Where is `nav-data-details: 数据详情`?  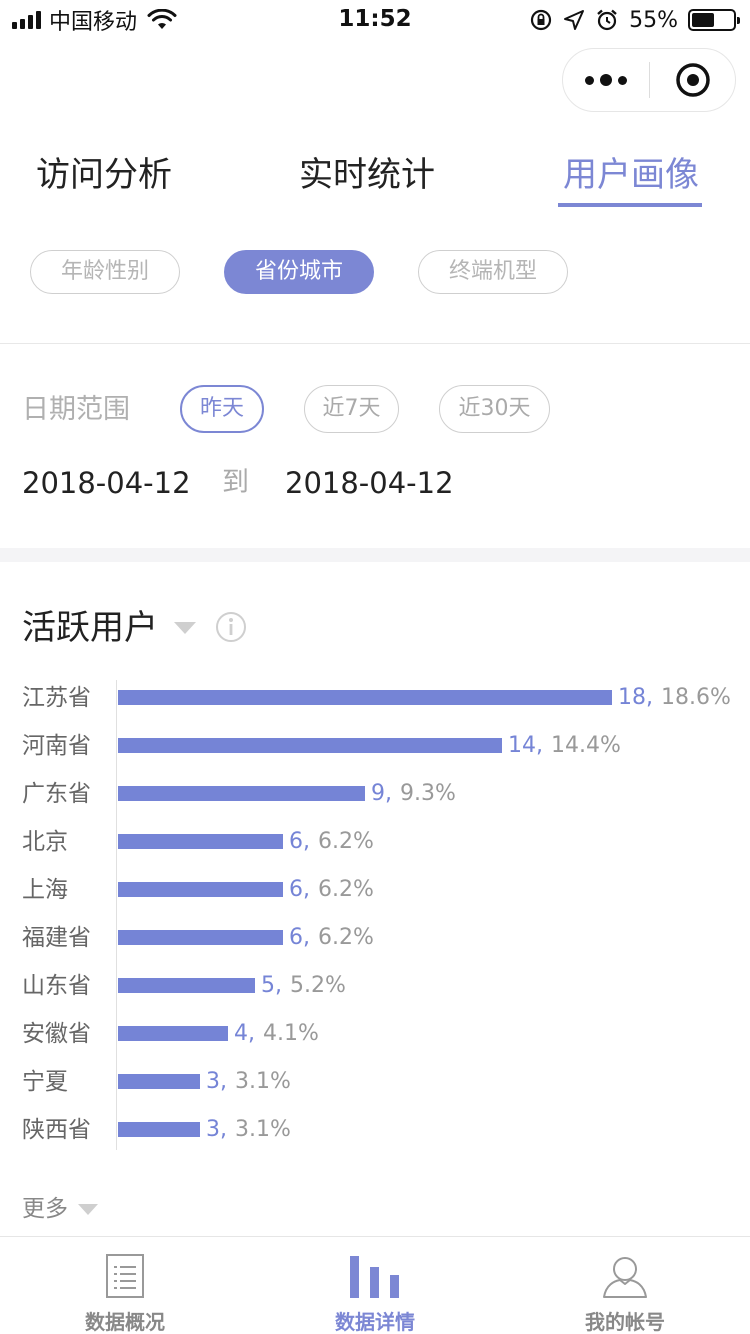
nav-data-details: 数据详情 is located at coordinates (375, 1285).